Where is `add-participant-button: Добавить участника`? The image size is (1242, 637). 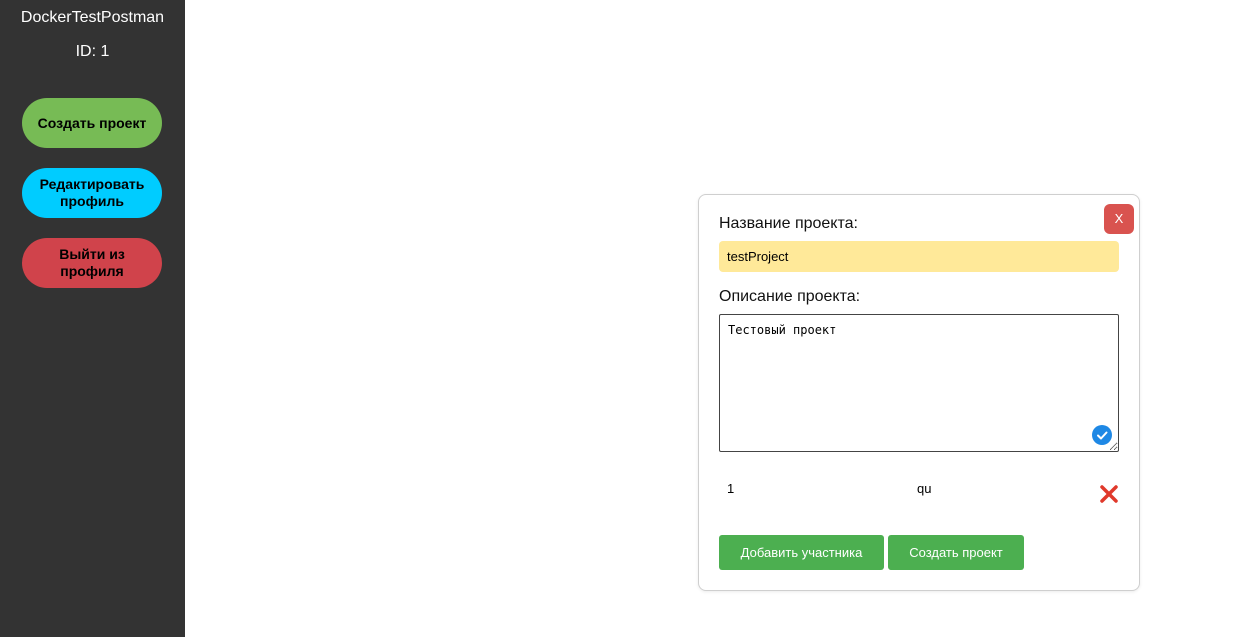
add-participant-button: Добавить участника is located at coordinates (801, 552).